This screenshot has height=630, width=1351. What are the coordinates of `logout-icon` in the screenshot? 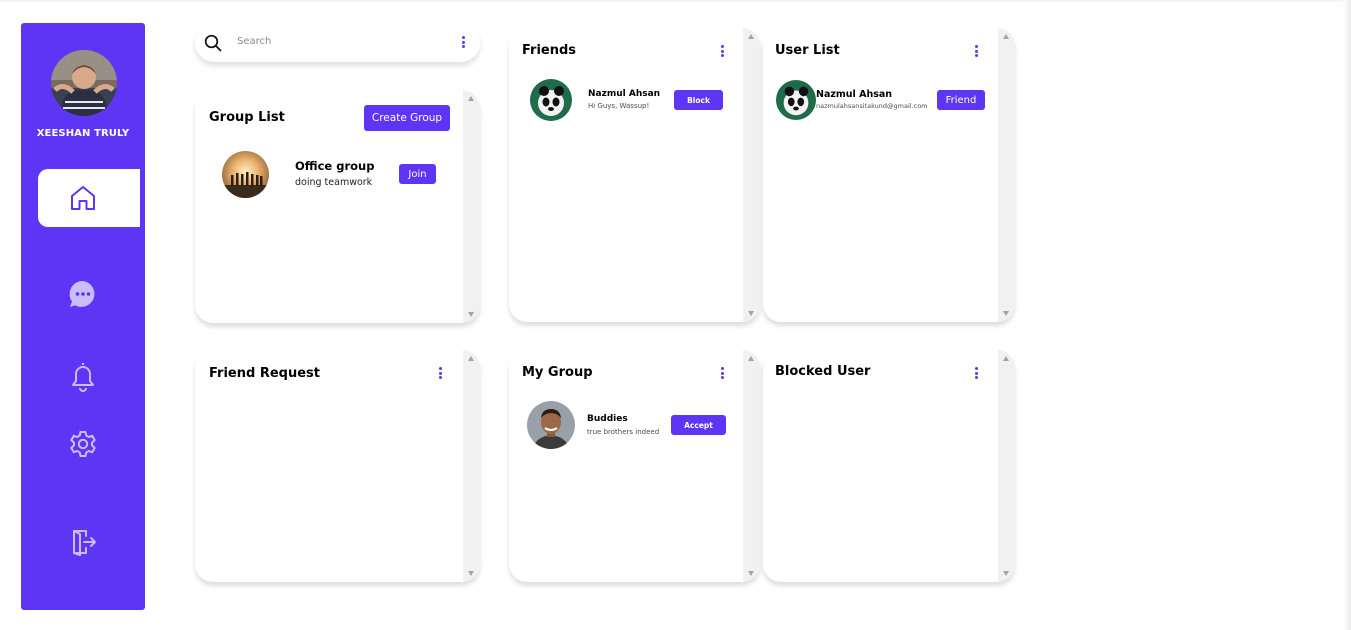 It's located at (83, 542).